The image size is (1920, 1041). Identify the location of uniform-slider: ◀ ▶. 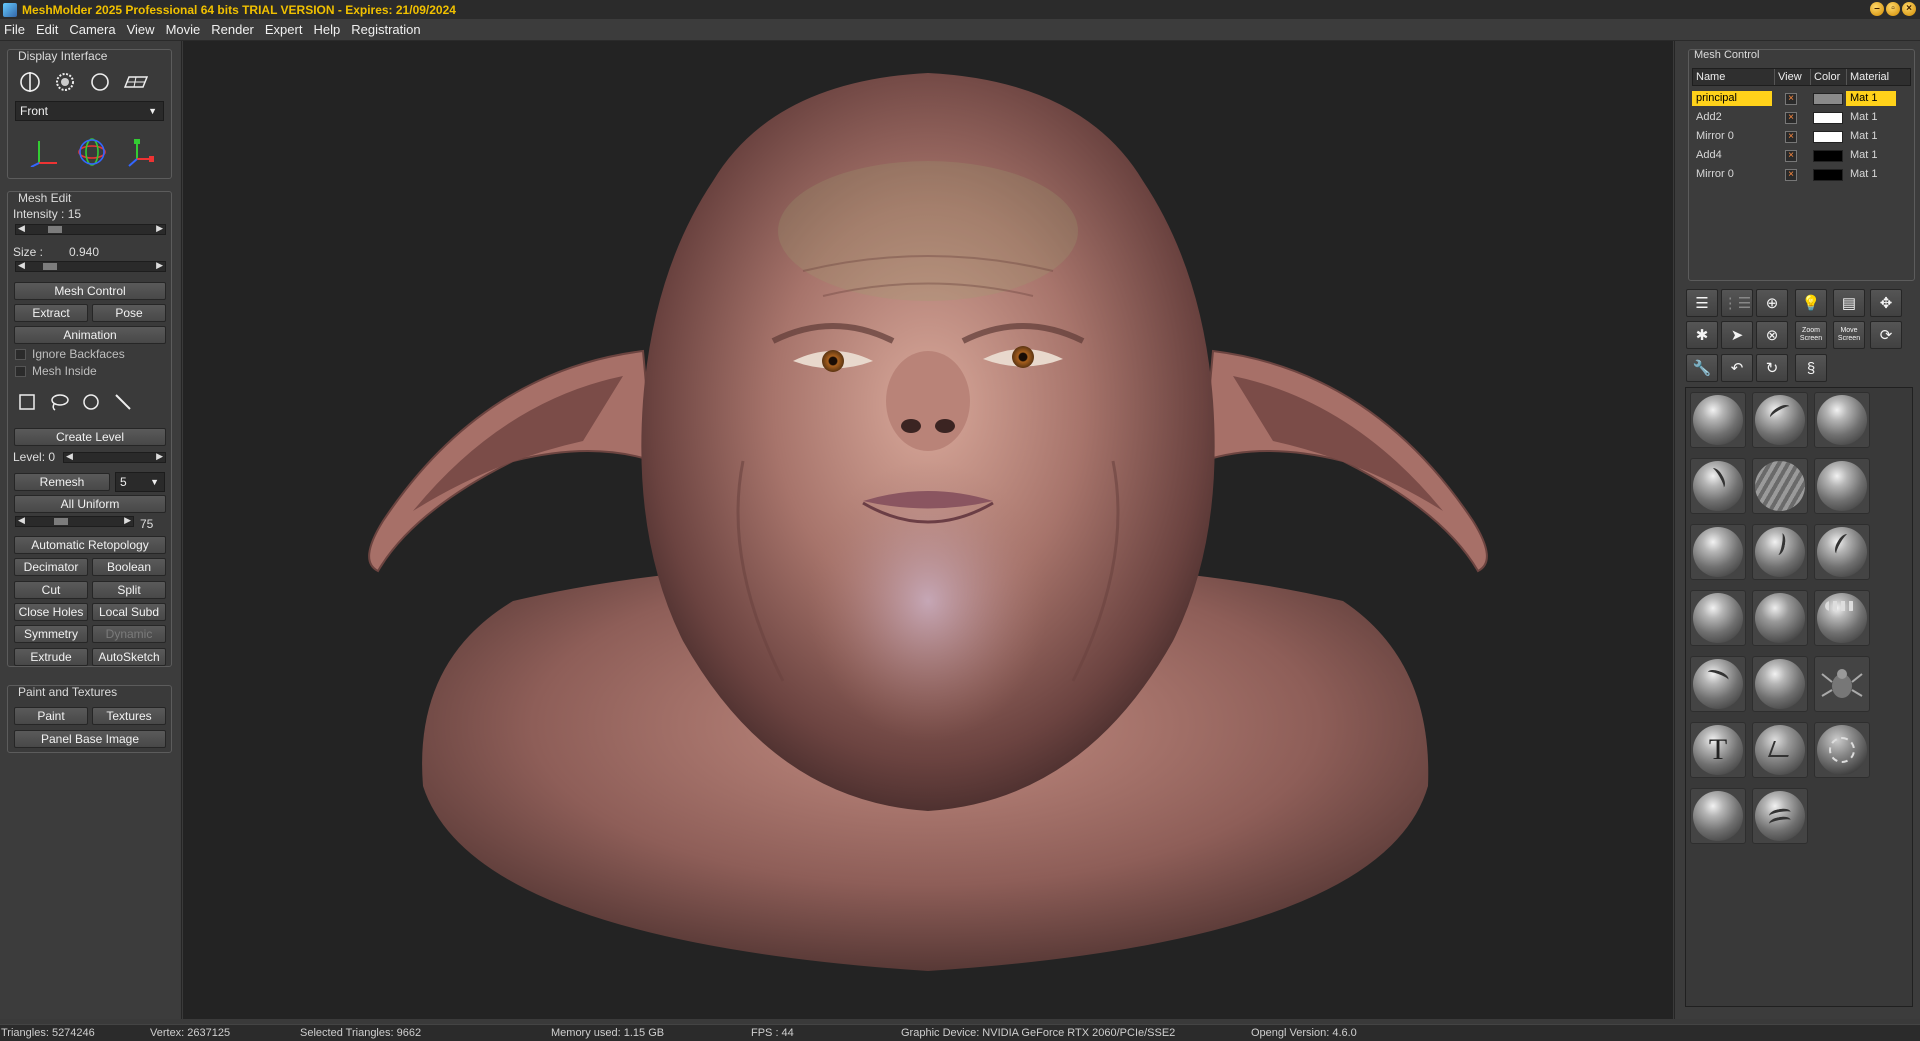
(74, 521).